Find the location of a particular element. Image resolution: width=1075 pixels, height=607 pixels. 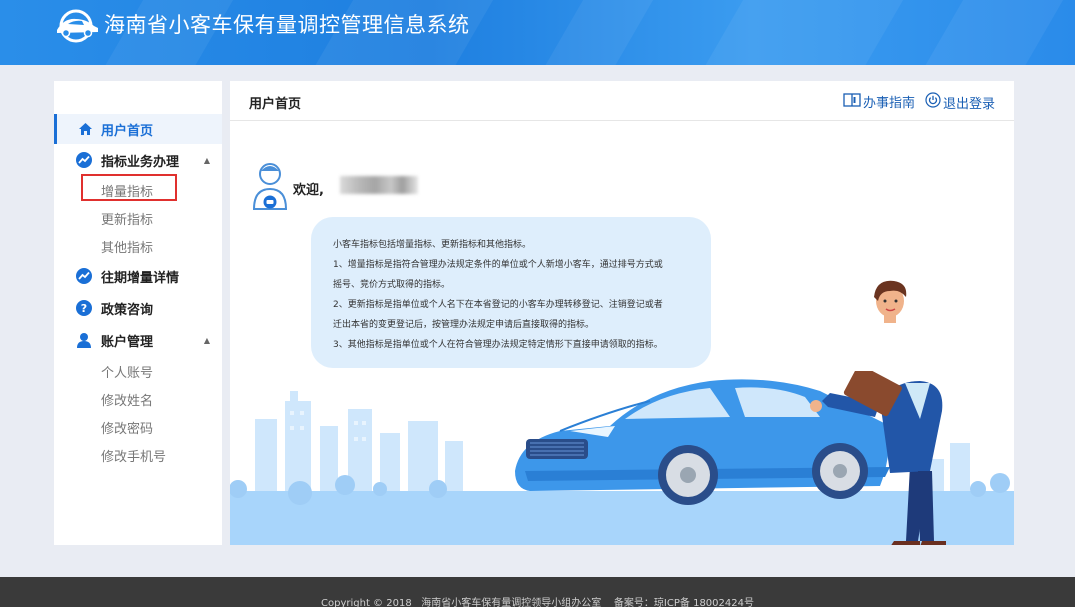

sidebar-item-quota-business: 指标业务办理 ▲ is located at coordinates (138, 160).